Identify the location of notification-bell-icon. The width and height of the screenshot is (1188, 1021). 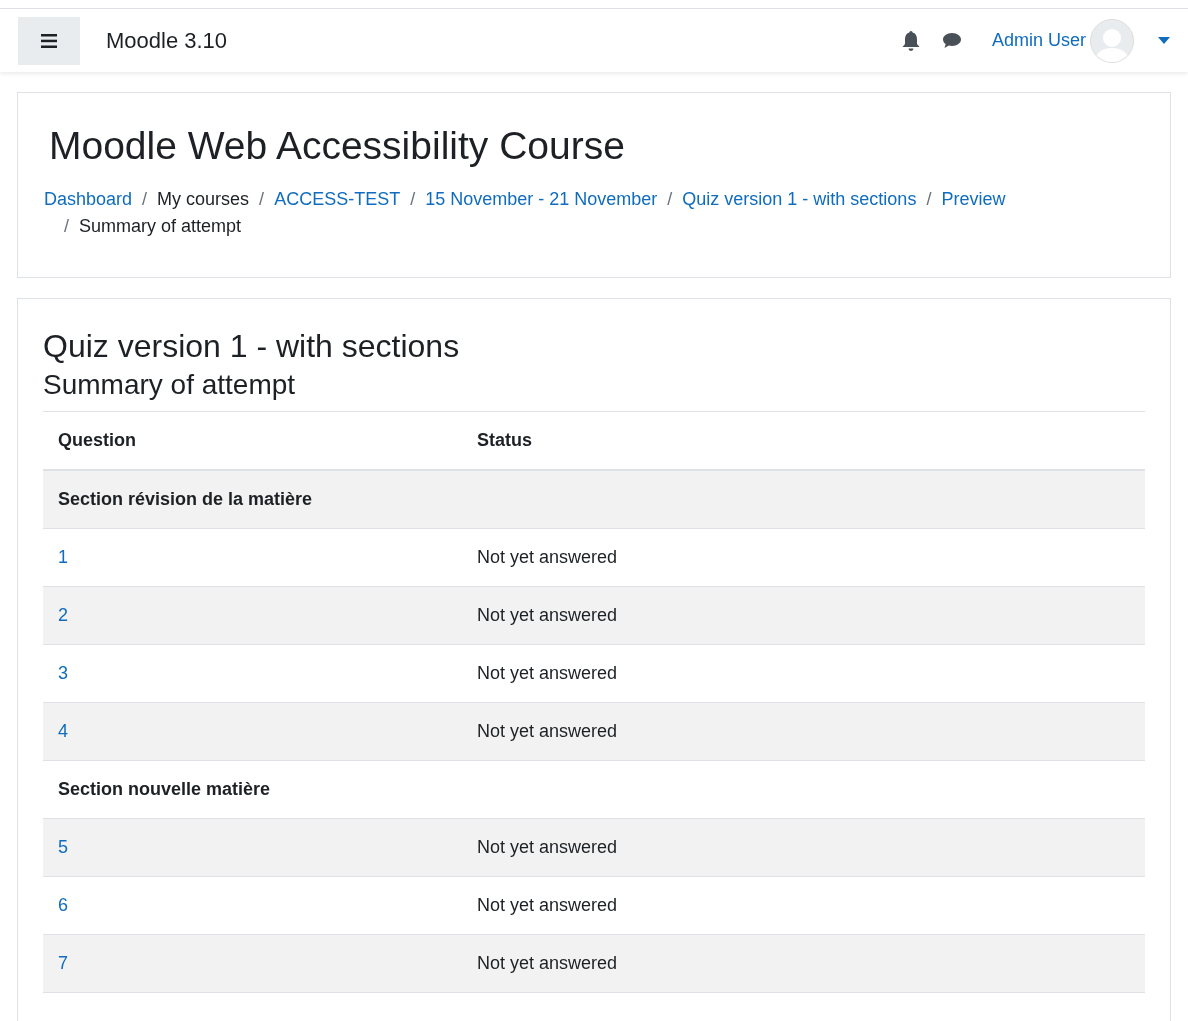
(910, 40).